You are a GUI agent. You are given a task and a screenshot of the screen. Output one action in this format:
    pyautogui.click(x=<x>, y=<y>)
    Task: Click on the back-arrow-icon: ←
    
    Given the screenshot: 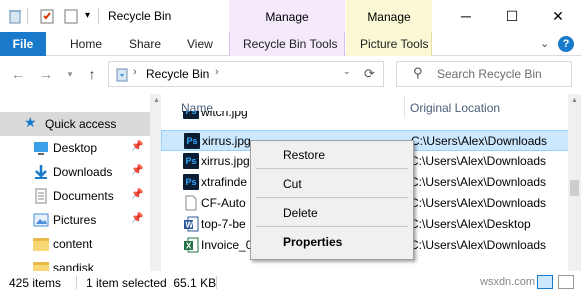 What is the action you would take?
    pyautogui.click(x=18, y=74)
    